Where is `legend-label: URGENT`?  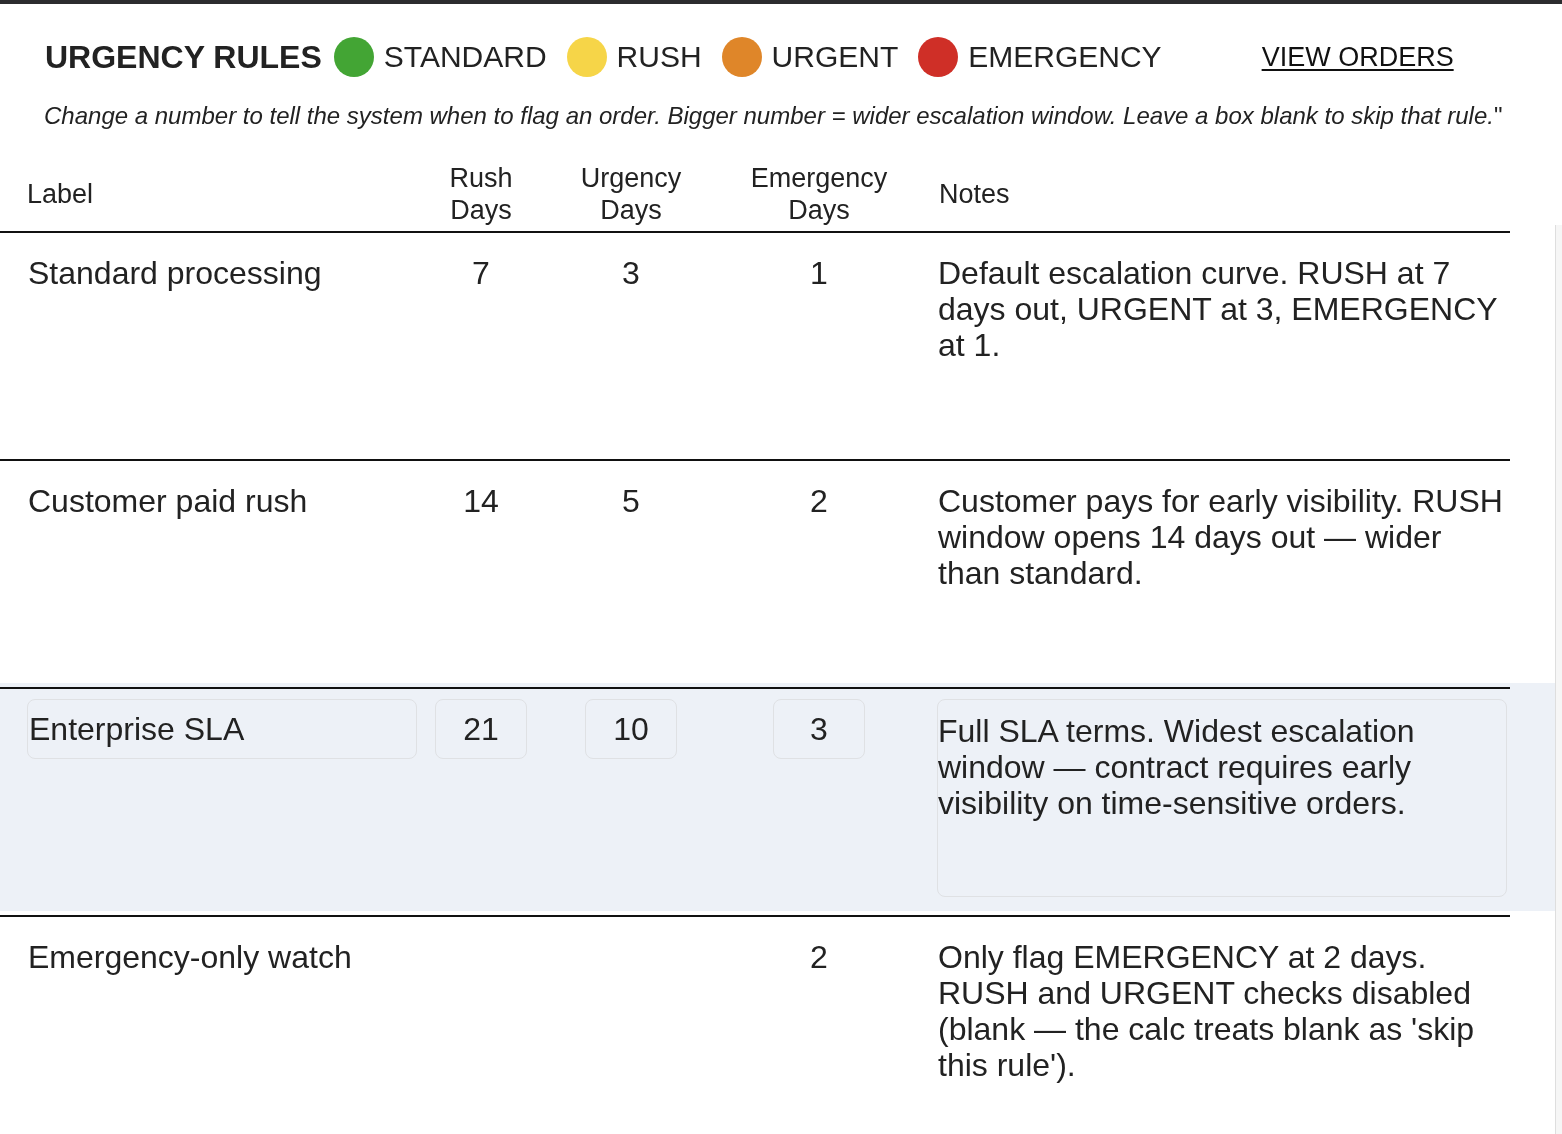 legend-label: URGENT is located at coordinates (835, 57).